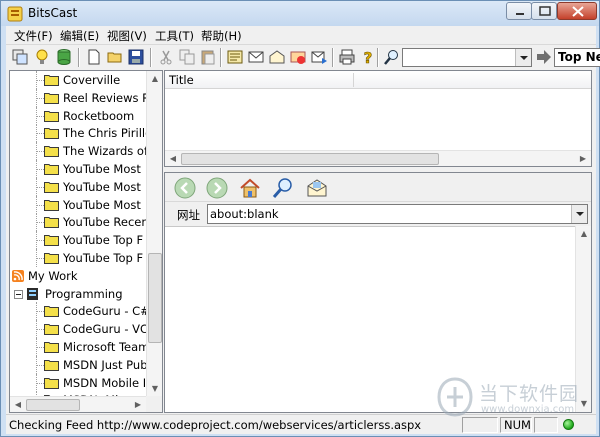  Describe the element at coordinates (174, 36) in the screenshot. I see `menu-tools: 工具(T)` at that location.